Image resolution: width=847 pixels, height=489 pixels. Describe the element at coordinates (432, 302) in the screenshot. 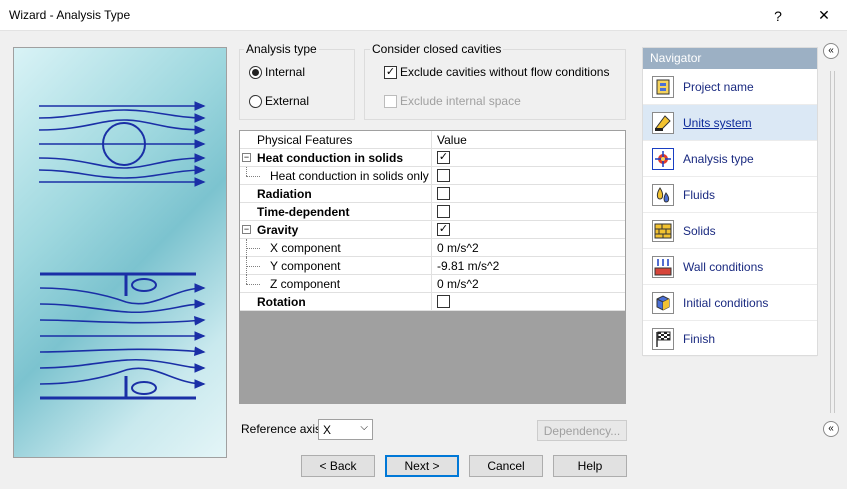

I see `table-row: Rotation` at that location.